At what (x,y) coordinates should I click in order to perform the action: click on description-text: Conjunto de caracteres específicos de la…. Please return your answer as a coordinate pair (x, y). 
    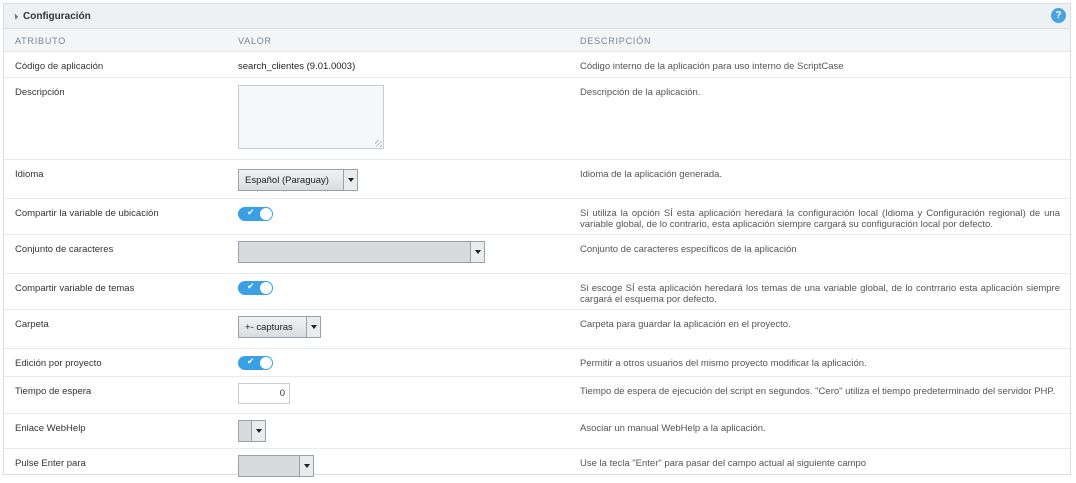
    Looking at the image, I should click on (688, 249).